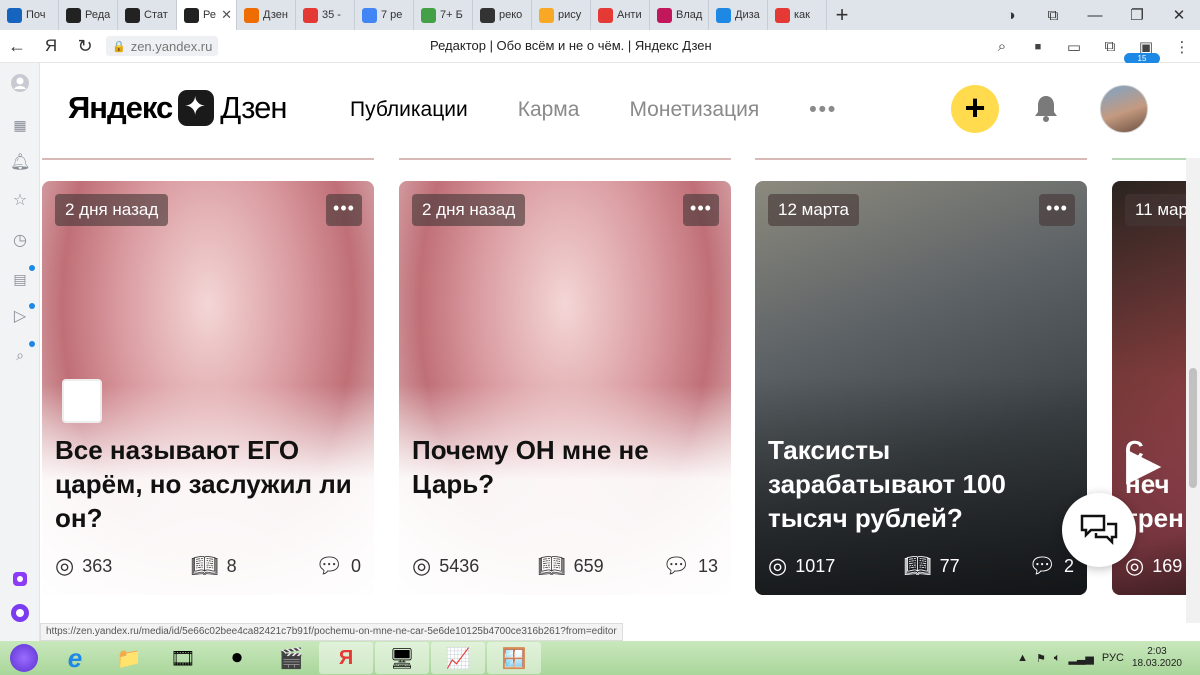  Describe the element at coordinates (1081, 658) in the screenshot. I see `signal-icon: ▂▃▅` at that location.